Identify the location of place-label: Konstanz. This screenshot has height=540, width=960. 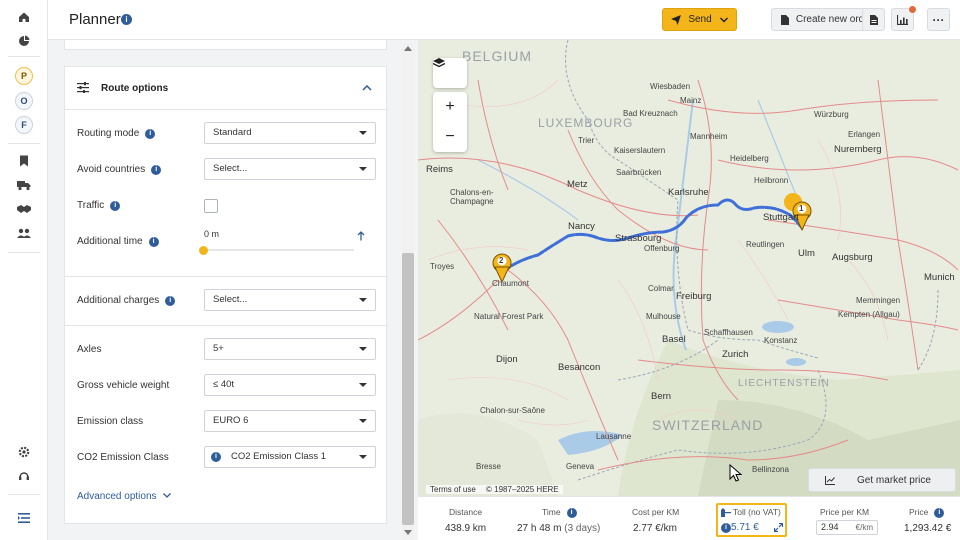
(781, 340).